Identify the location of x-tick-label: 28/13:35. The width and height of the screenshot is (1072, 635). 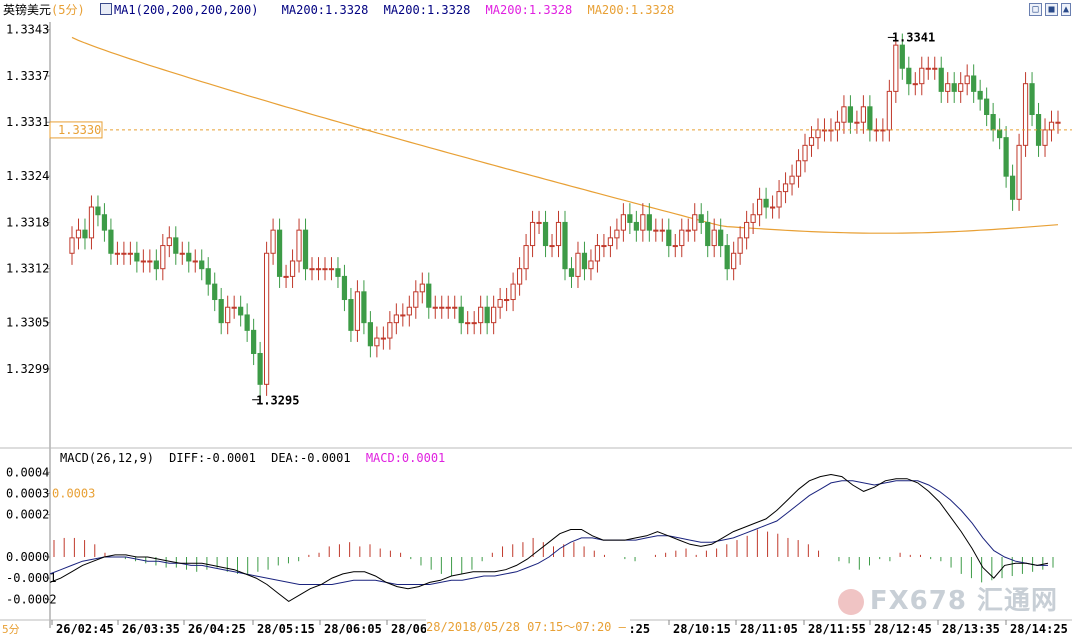
(971, 628).